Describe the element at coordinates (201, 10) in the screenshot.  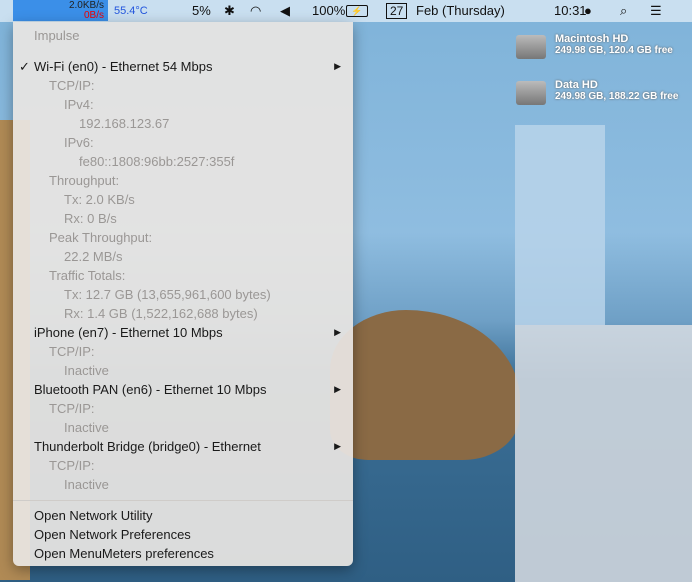
I see `cpu-meter: 5%` at that location.